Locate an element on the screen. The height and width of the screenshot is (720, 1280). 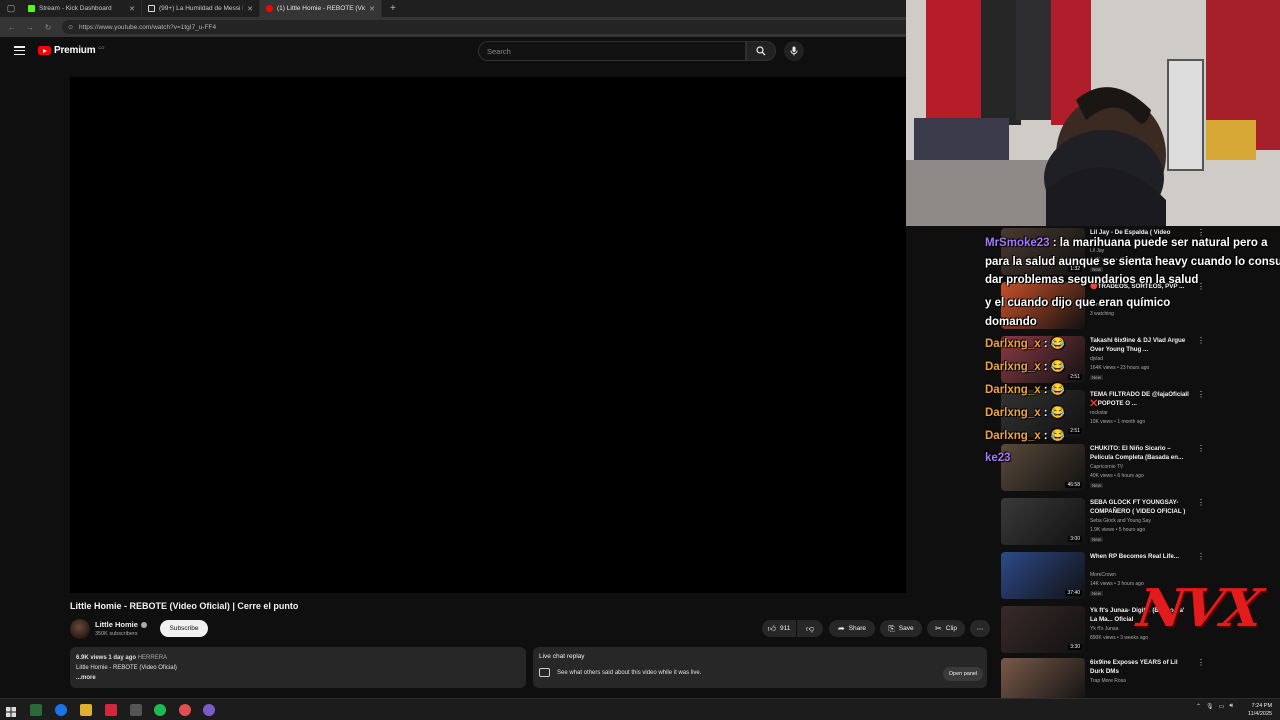
chevron-up-icon: ⌃ is located at coordinates (1198, 706).